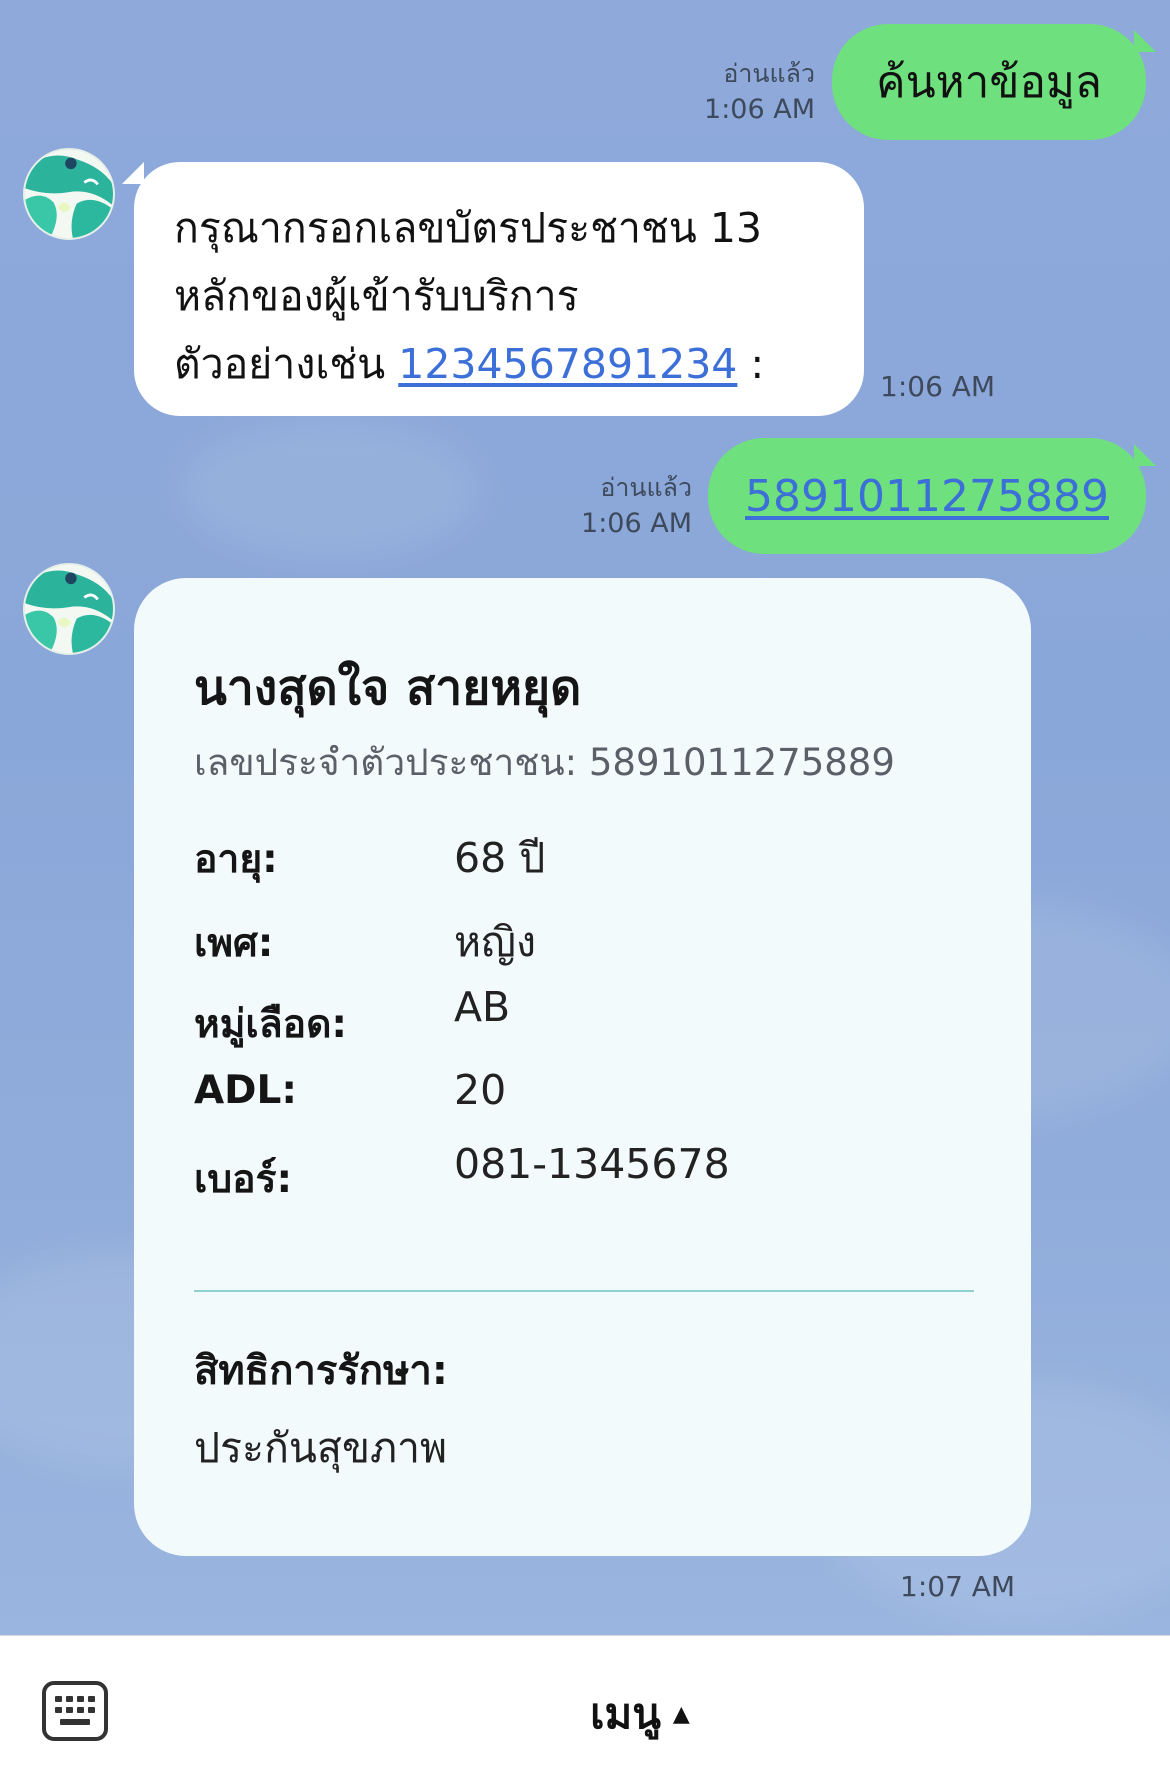  I want to click on treatment-rights-label: สิทธิการรักษา:, so click(321, 1371).